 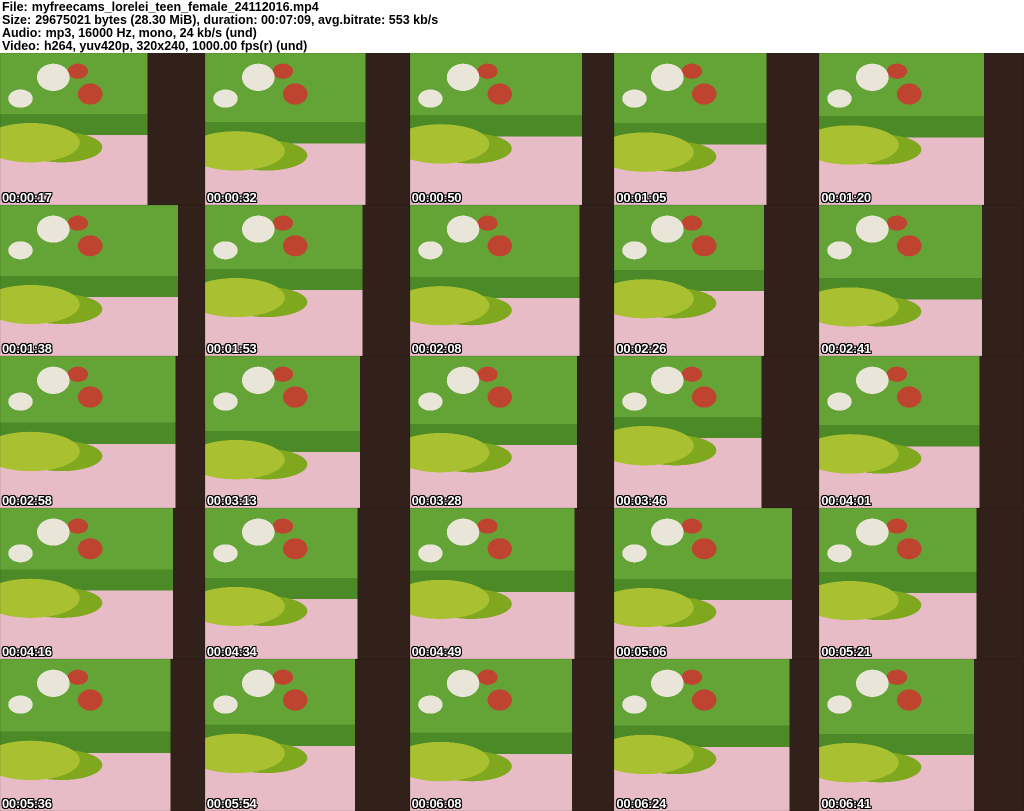 I want to click on timestamp-label: 00:06:41, so click(x=846, y=803).